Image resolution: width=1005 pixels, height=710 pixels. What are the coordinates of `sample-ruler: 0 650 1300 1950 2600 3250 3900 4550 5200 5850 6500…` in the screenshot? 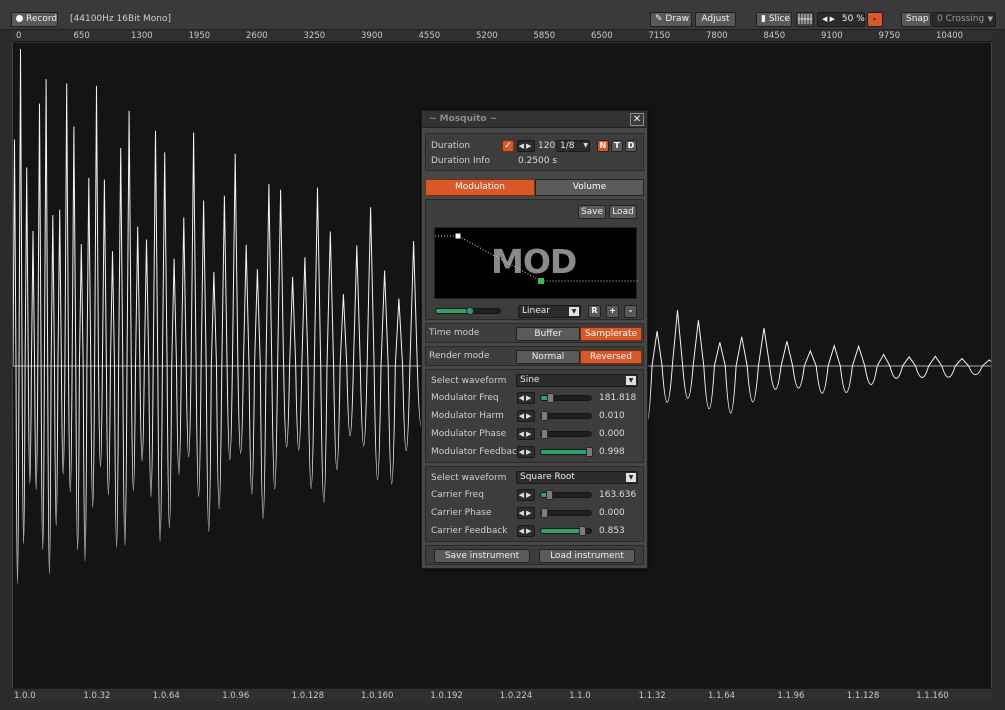 It's located at (502, 36).